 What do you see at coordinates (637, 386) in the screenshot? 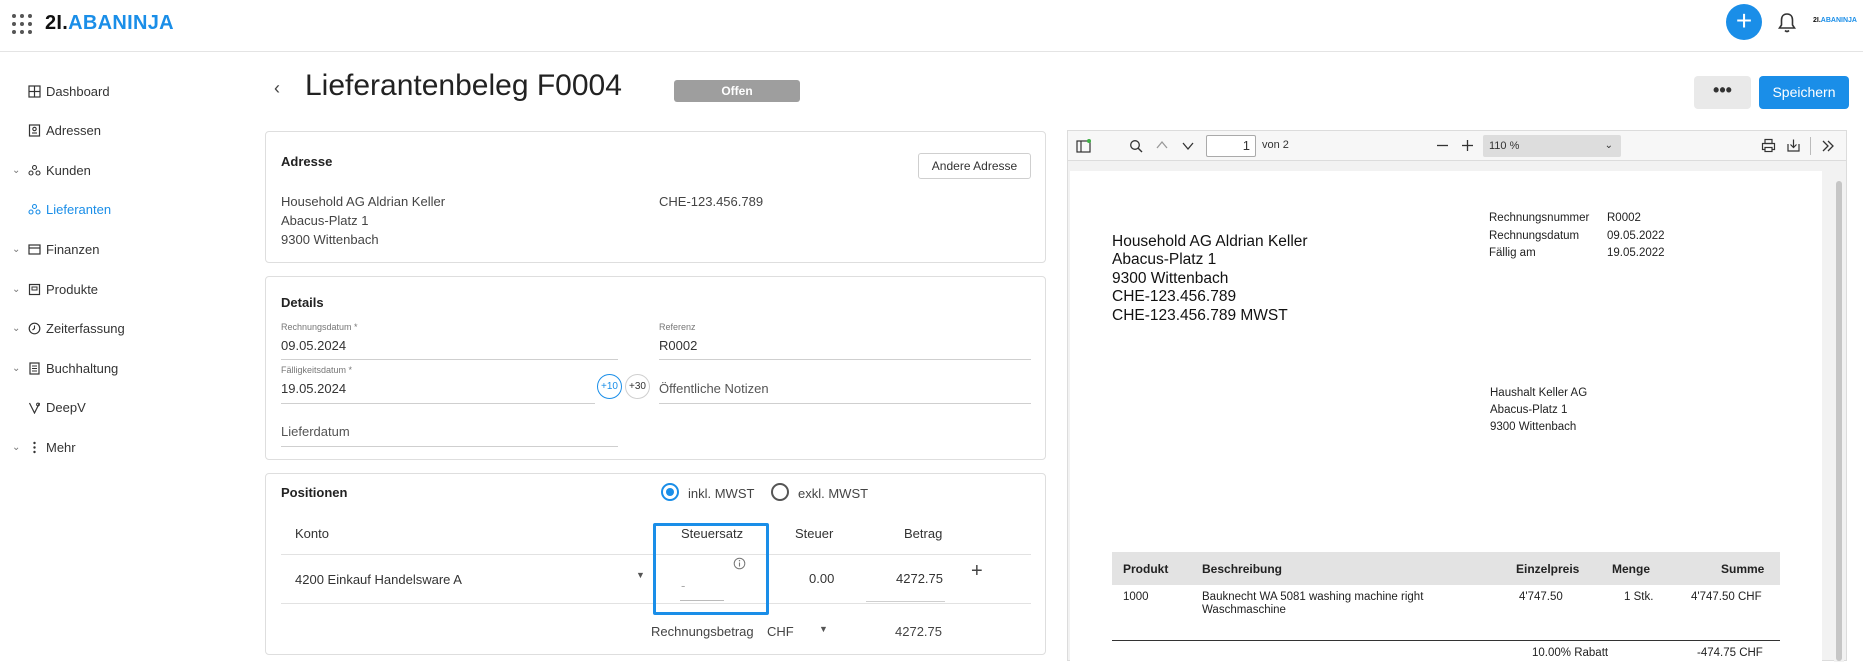
I see `plus-30-days-chip: +30` at bounding box center [637, 386].